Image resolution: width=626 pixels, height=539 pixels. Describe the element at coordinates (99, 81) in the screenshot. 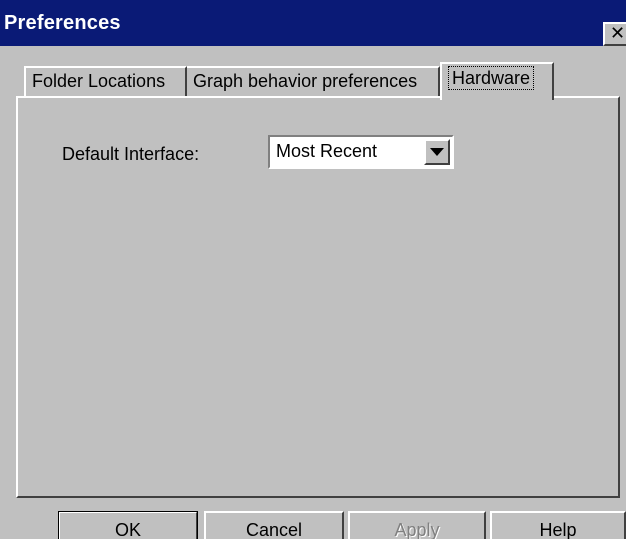

I see `tab-label: Folder Locations` at that location.